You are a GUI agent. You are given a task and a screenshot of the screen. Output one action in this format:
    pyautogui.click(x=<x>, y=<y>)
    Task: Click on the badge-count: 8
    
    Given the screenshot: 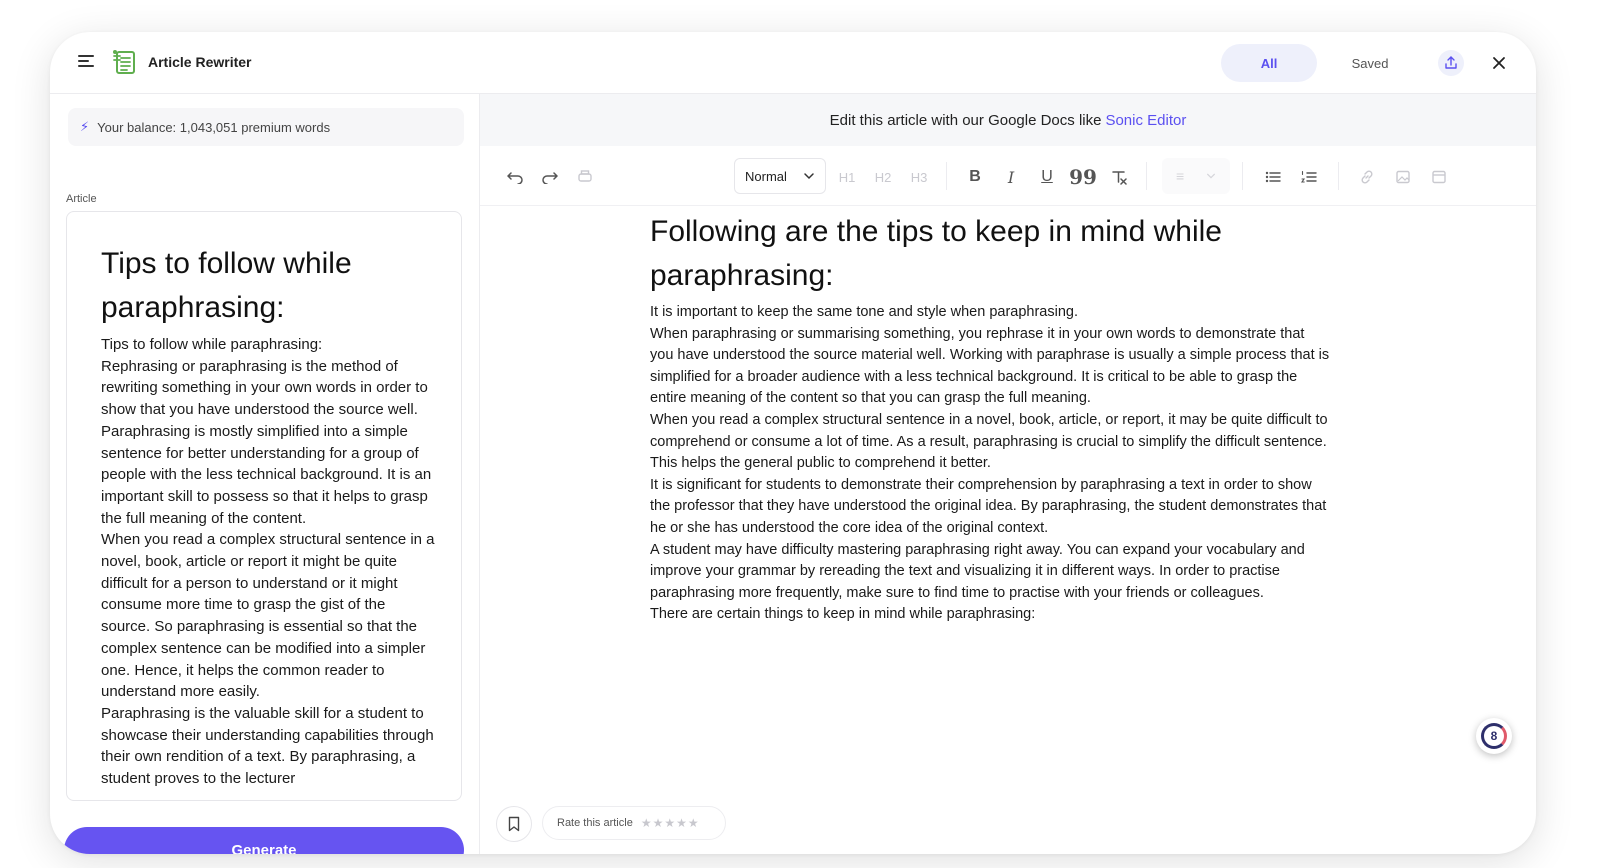 What is the action you would take?
    pyautogui.click(x=1494, y=736)
    